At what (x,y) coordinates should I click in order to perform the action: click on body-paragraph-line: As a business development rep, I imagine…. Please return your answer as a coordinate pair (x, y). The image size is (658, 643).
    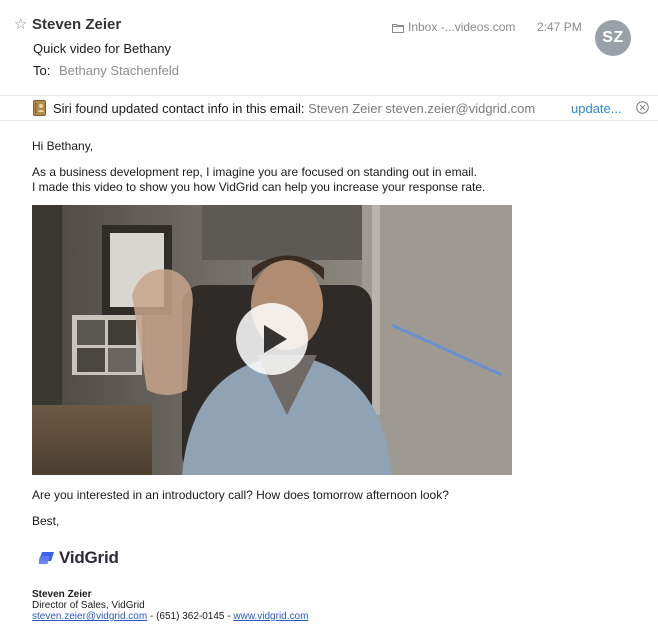
    Looking at the image, I should click on (254, 172).